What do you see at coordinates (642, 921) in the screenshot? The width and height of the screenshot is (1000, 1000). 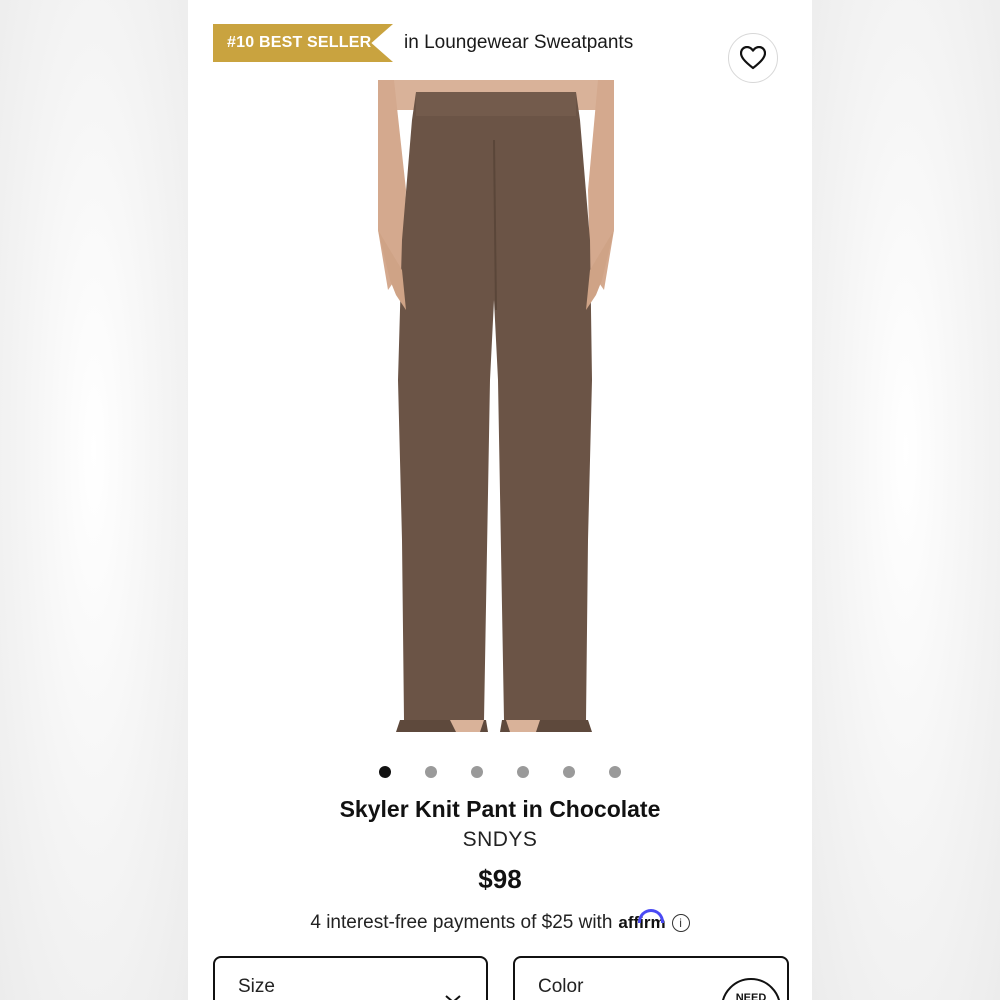 I see `affirm-logo: affirm` at bounding box center [642, 921].